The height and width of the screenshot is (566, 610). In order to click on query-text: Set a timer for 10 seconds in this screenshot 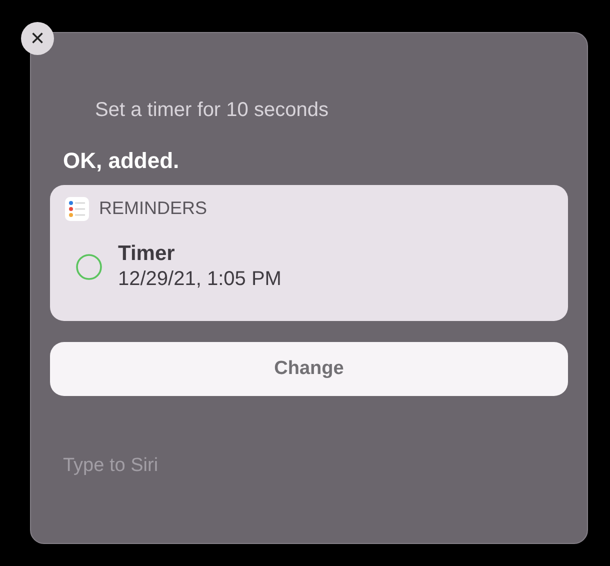, I will do `click(212, 110)`.